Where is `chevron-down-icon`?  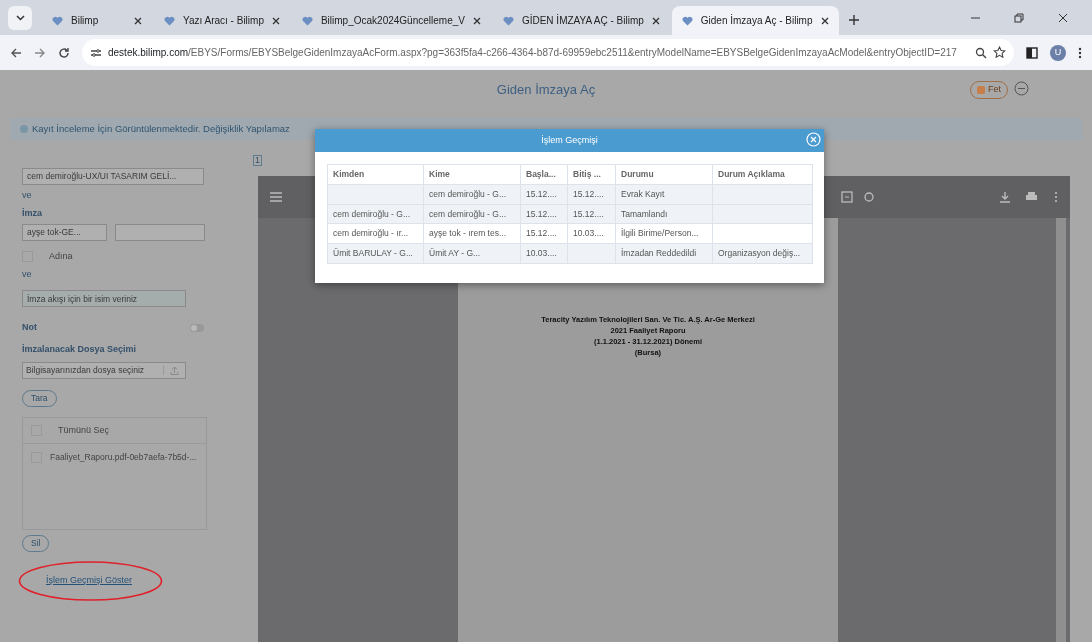
chevron-down-icon is located at coordinates (20, 18).